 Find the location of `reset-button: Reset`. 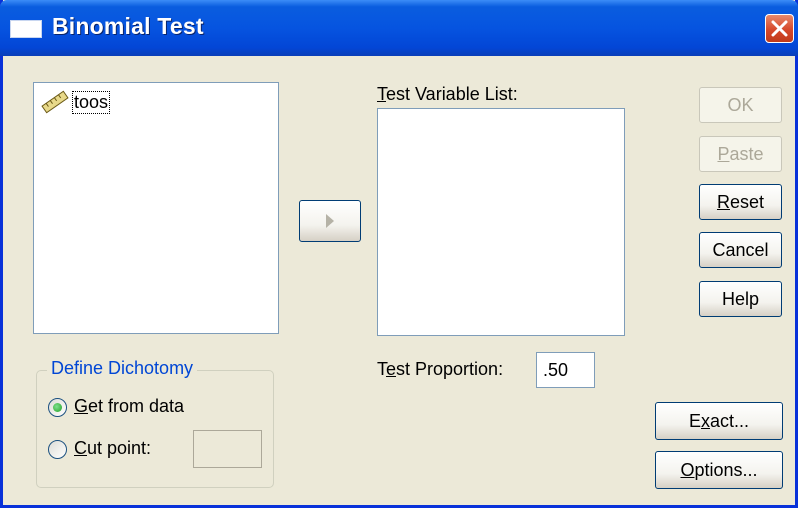

reset-button: Reset is located at coordinates (740, 202).